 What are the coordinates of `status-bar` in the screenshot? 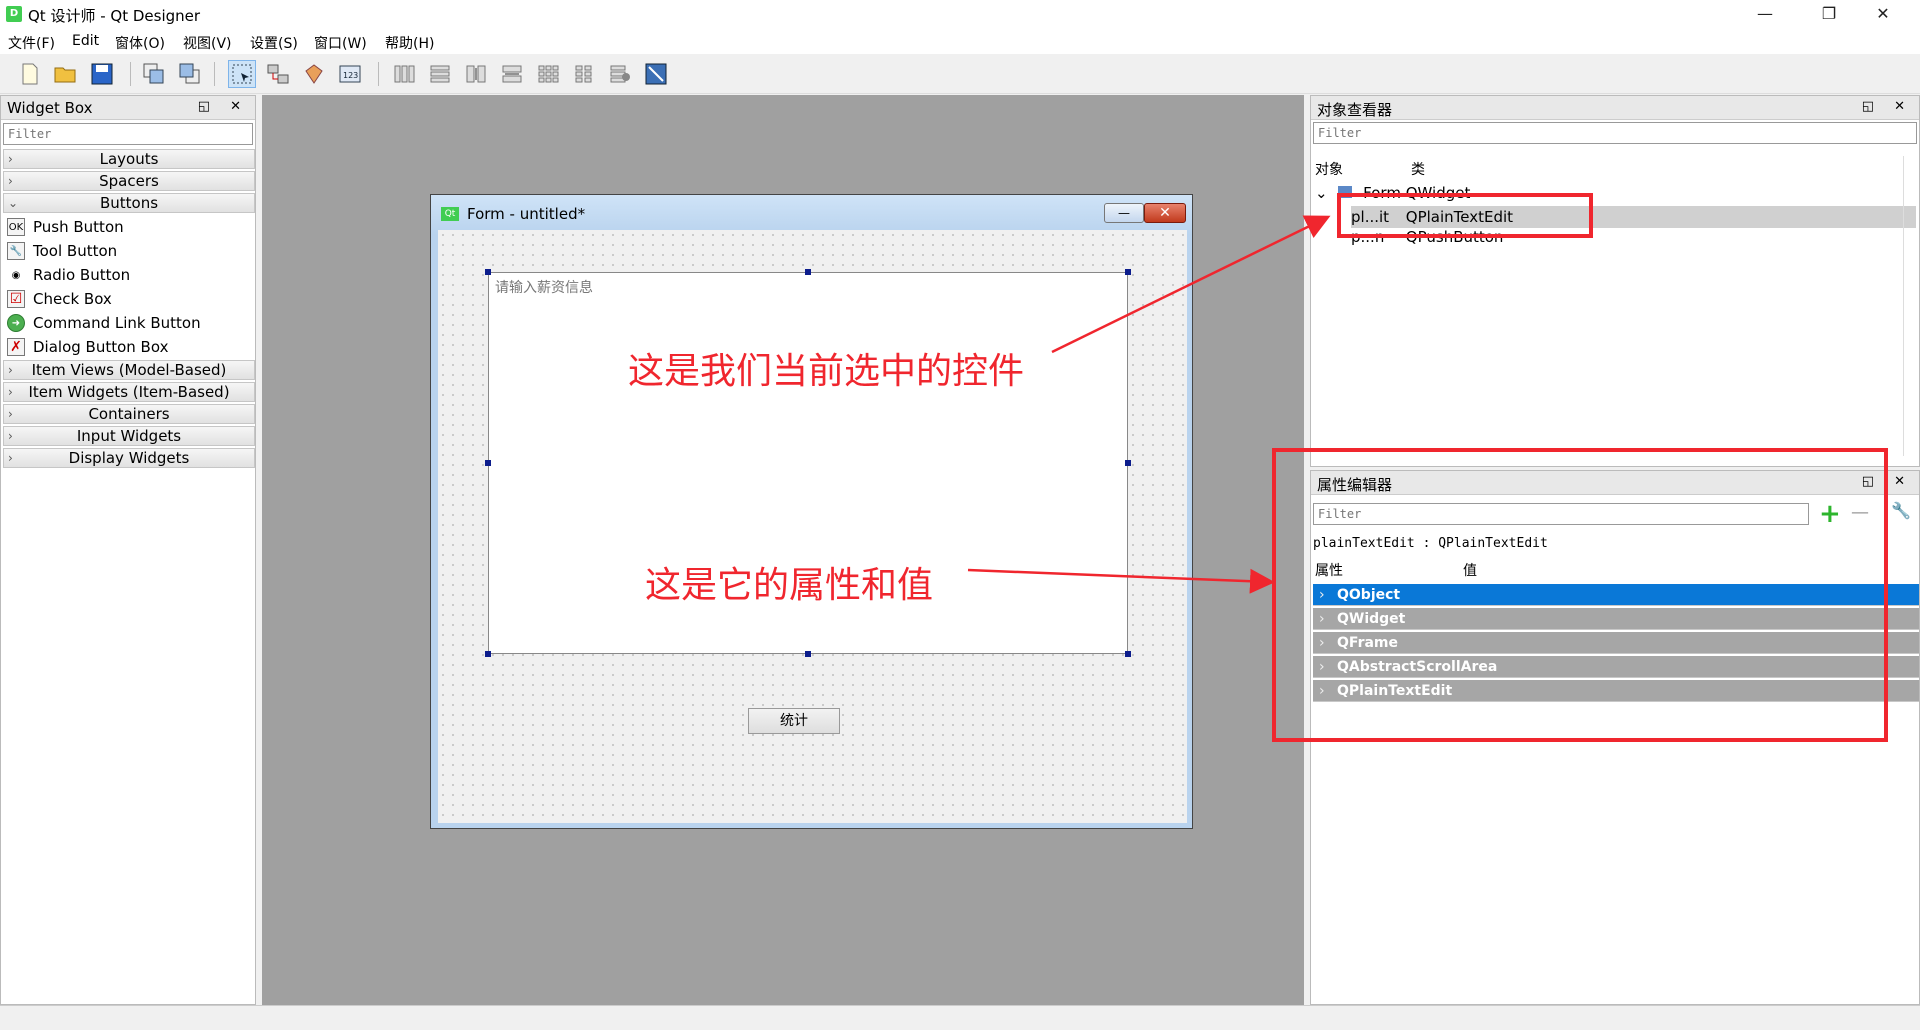 It's located at (960, 1017).